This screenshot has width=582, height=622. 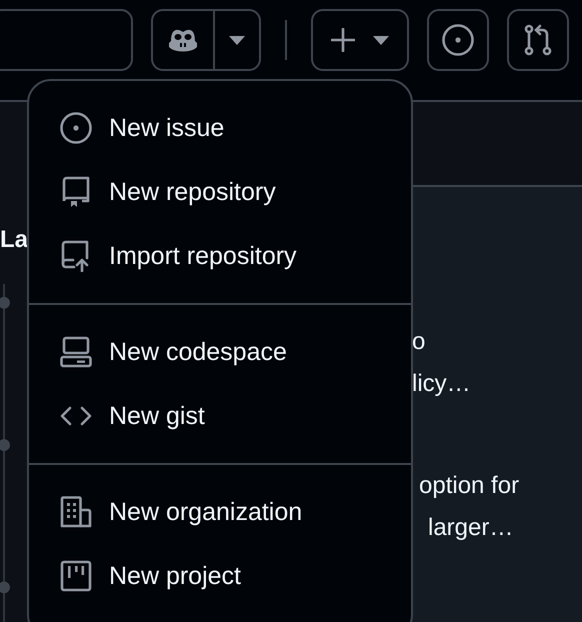 I want to click on card-text: option for, so click(x=469, y=486).